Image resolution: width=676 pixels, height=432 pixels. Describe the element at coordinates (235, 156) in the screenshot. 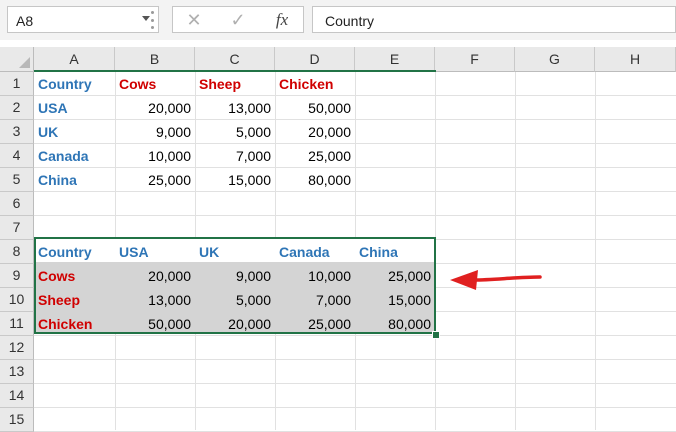

I see `table1-cell: 7,000` at that location.